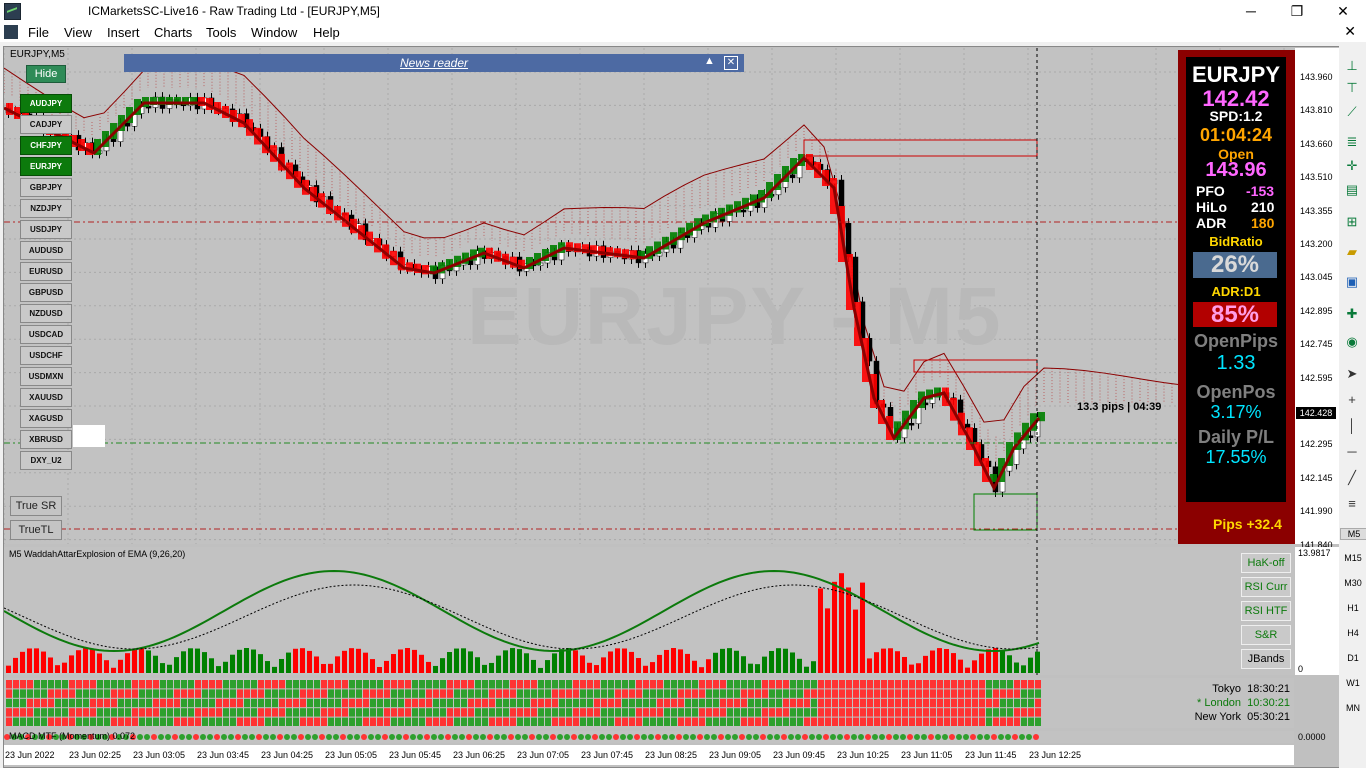 The image size is (1366, 768). Describe the element at coordinates (46, 187) in the screenshot. I see `pair-button: GBPJPY` at that location.